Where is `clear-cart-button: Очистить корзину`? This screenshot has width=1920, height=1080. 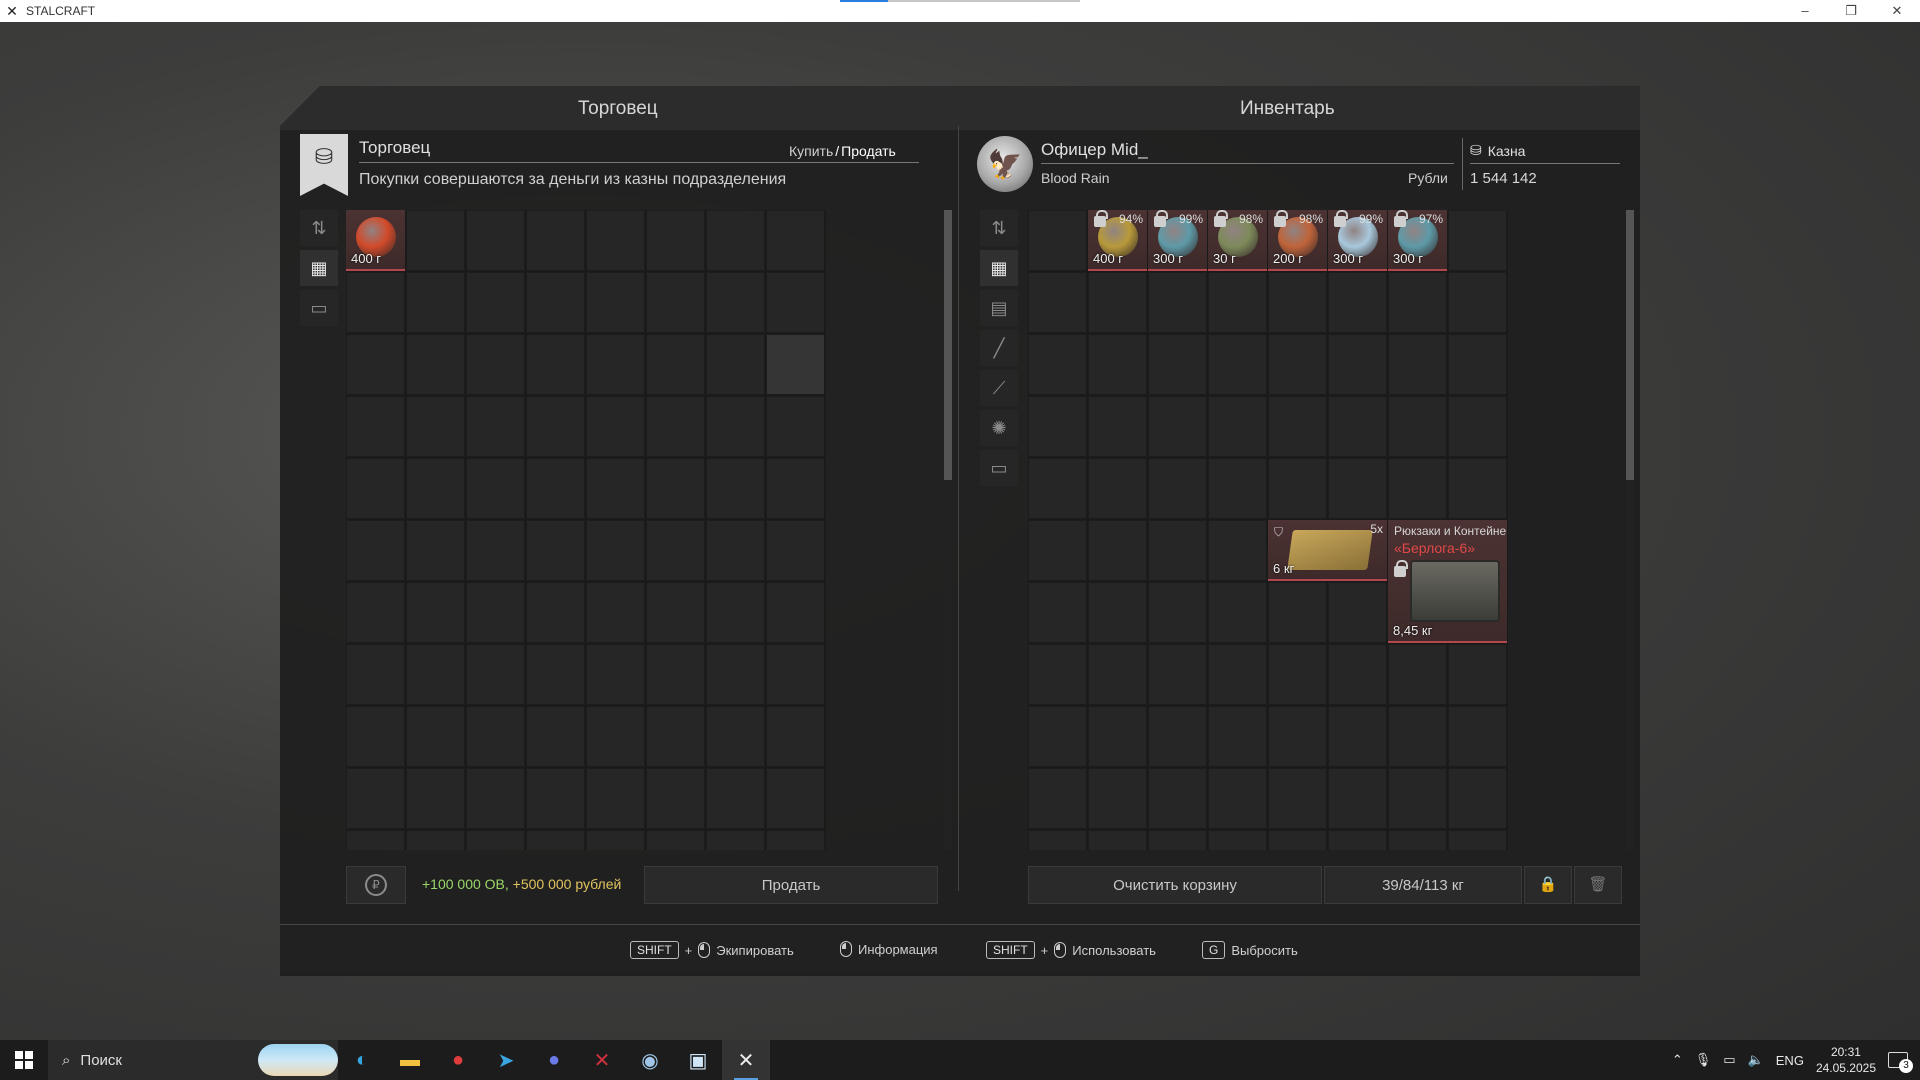 clear-cart-button: Очистить корзину is located at coordinates (1175, 885).